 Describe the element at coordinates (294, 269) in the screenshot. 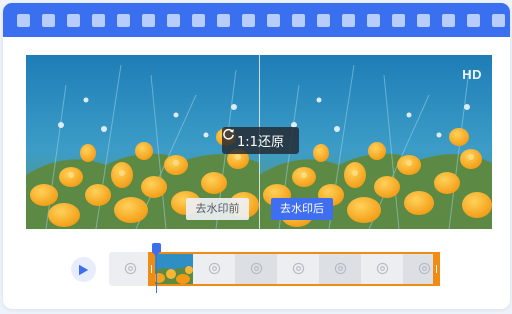

I see `selection-range` at that location.